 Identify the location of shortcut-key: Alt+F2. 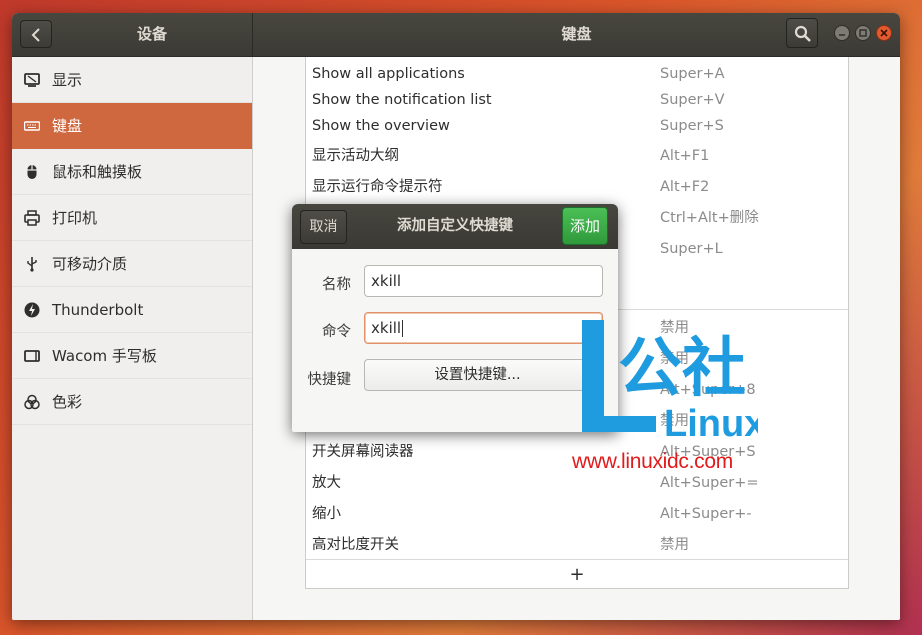
(685, 187).